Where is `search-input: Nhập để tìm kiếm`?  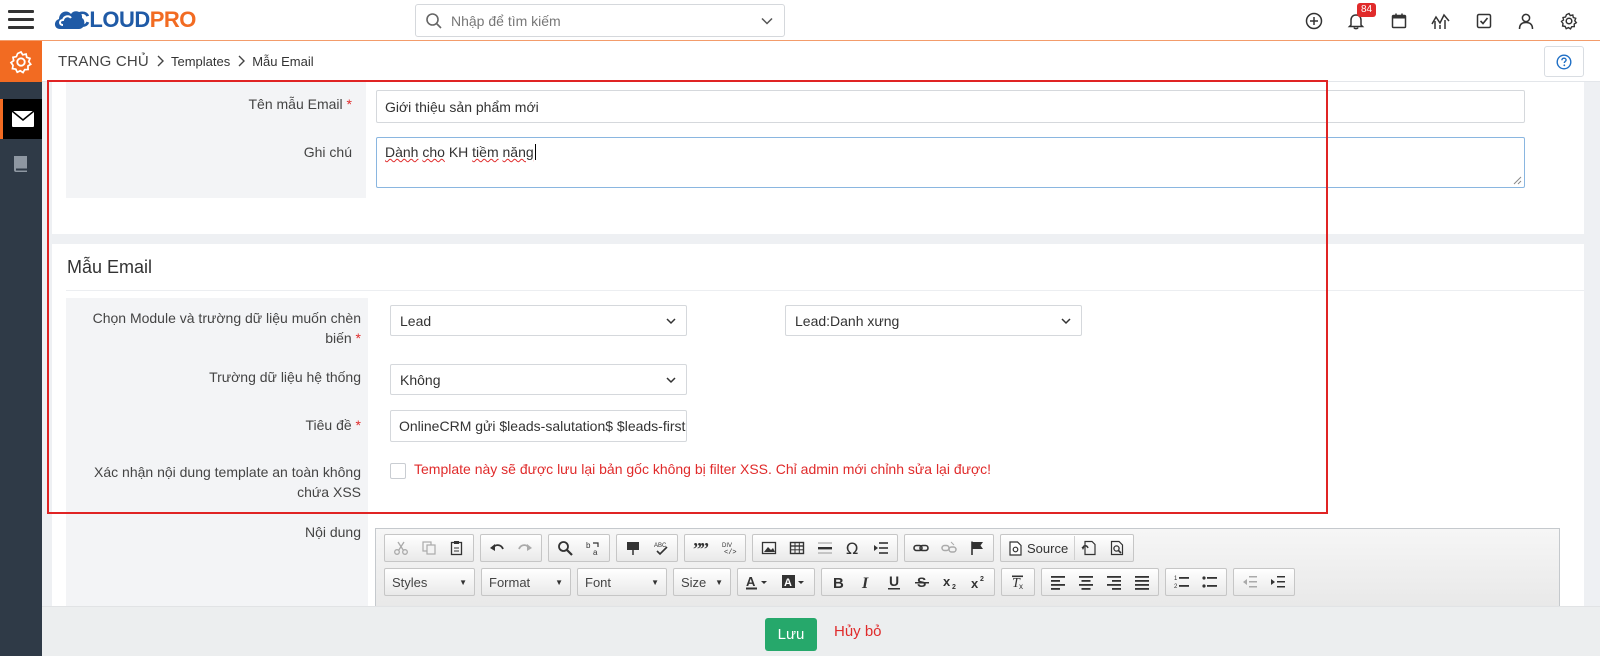
search-input: Nhập để tìm kiếm is located at coordinates (605, 21).